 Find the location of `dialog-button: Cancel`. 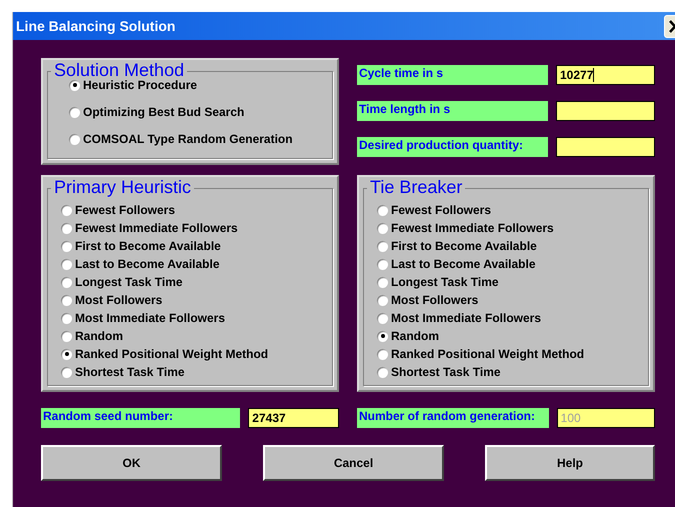

dialog-button: Cancel is located at coordinates (353, 463).